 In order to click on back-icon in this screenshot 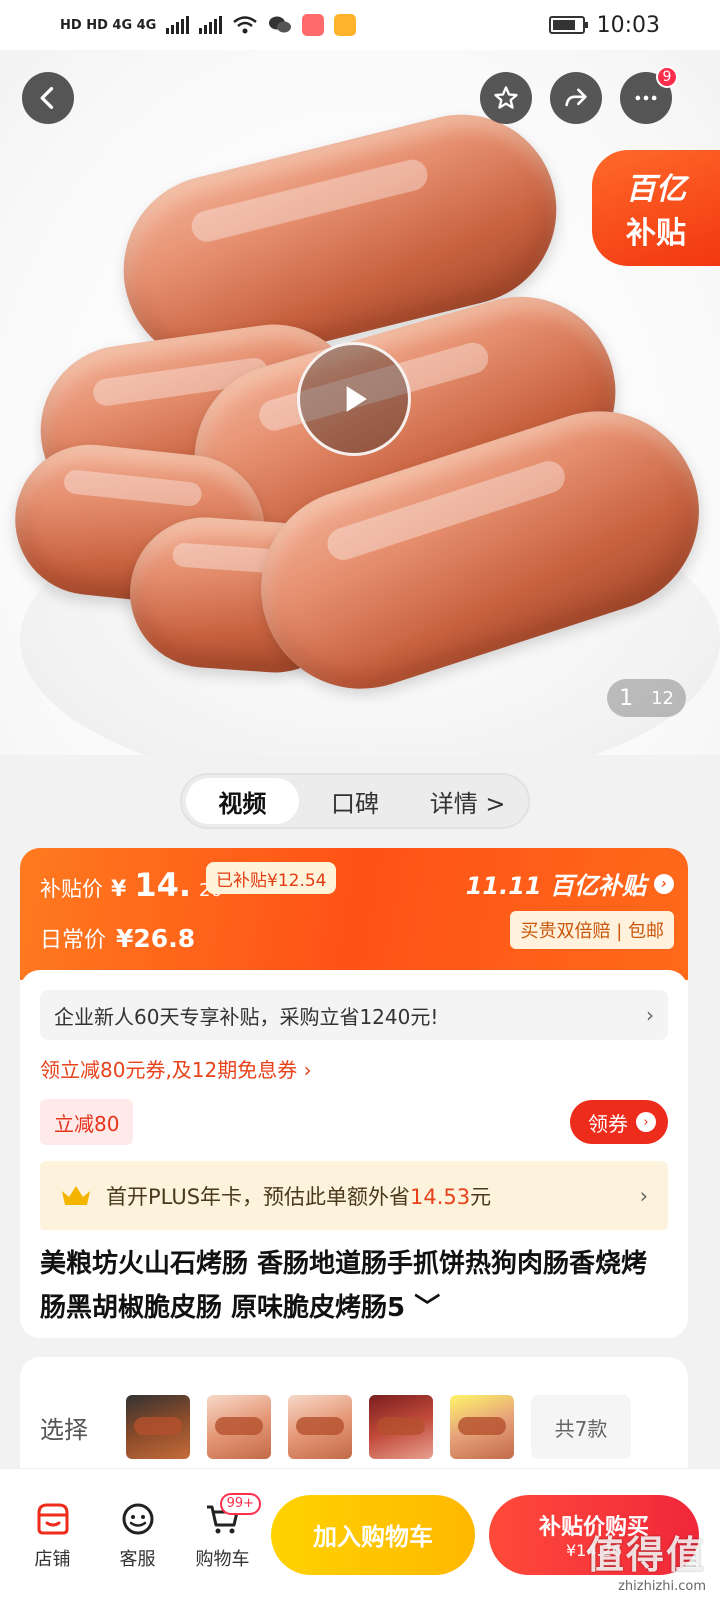, I will do `click(47, 98)`.